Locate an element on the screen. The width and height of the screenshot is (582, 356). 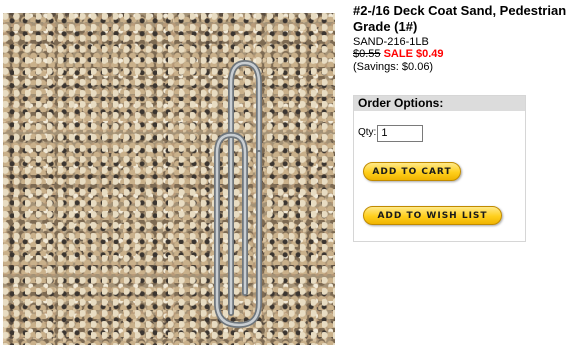
price-line: $0.55 SALE $0.49 is located at coordinates (398, 54).